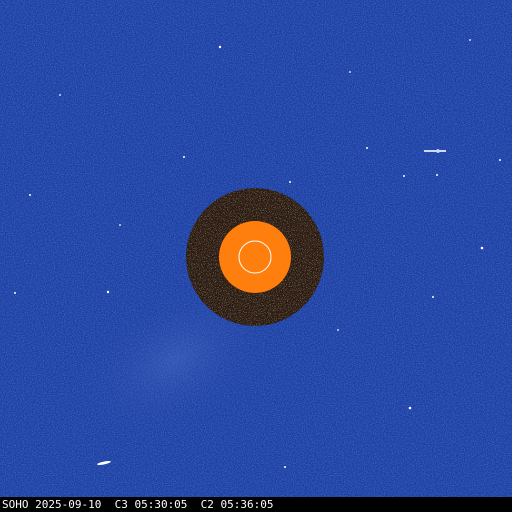  Describe the element at coordinates (138, 504) in the screenshot. I see `timestamp-caption: SOHO 2025-09-10 C3 05:30:05 C2 05:36:05` at that location.